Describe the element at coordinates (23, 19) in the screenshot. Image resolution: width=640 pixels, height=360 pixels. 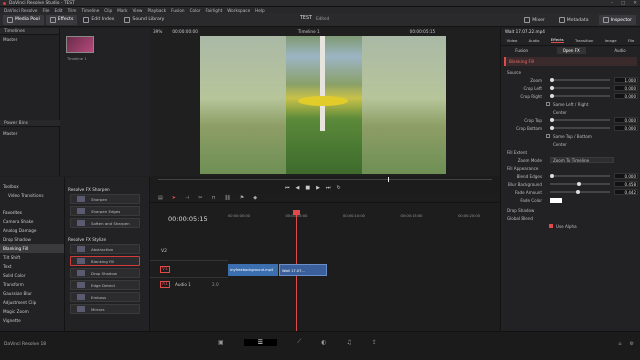
I see `media-pool-button: Media Pool` at that location.